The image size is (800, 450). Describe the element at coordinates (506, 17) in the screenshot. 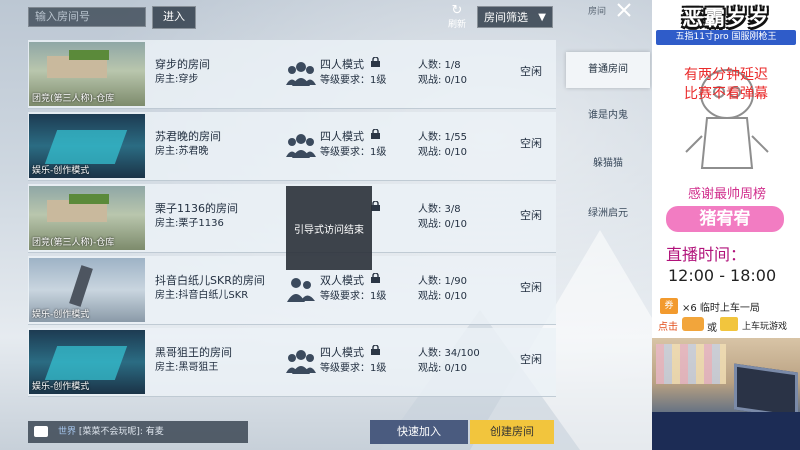

I see `room-filter-label: 房间筛选` at that location.